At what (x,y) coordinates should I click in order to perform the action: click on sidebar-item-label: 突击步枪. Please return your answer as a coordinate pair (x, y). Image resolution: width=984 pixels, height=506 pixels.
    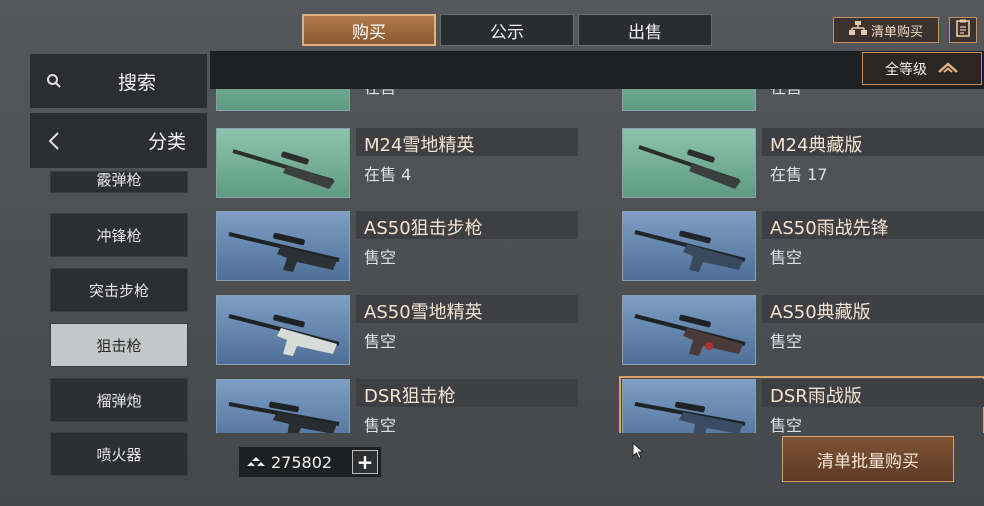
    Looking at the image, I should click on (118, 290).